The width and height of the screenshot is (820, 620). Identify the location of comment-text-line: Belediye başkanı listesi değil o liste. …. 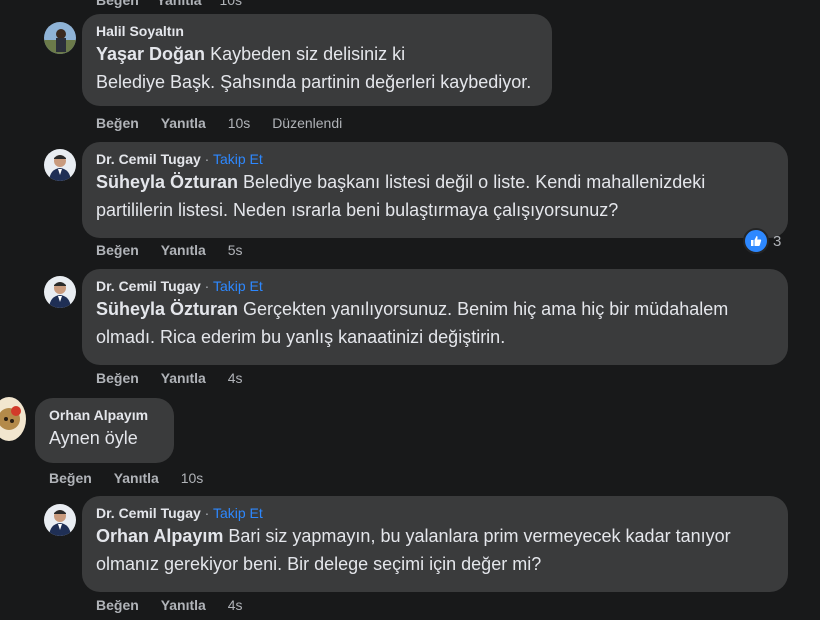
(474, 182).